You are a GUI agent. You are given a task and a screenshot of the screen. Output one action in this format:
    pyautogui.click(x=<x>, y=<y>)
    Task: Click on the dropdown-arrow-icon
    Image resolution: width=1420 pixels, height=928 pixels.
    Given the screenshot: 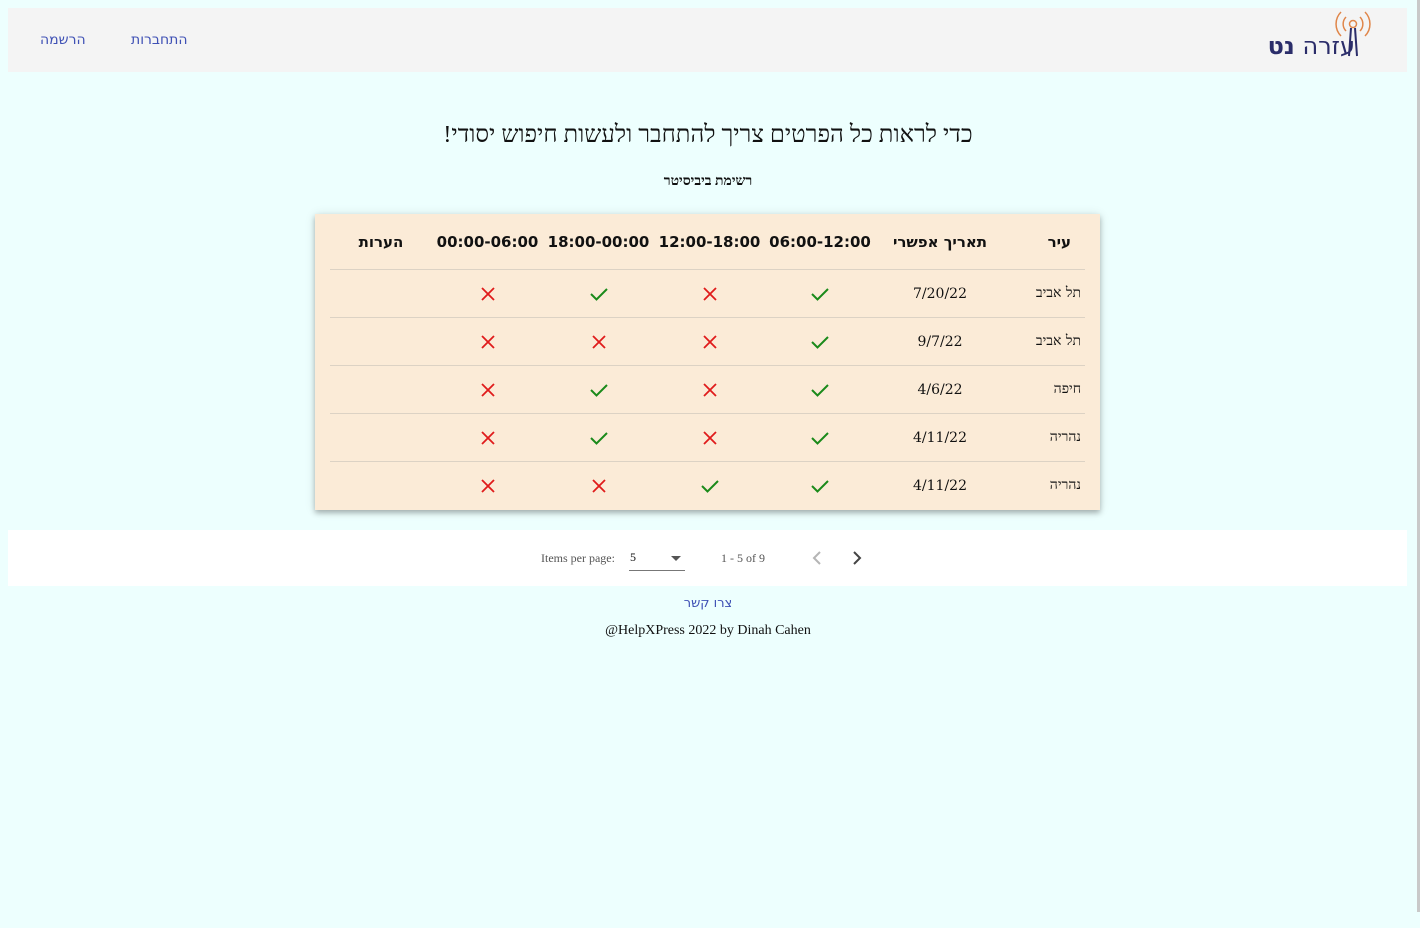 What is the action you would take?
    pyautogui.click(x=676, y=558)
    